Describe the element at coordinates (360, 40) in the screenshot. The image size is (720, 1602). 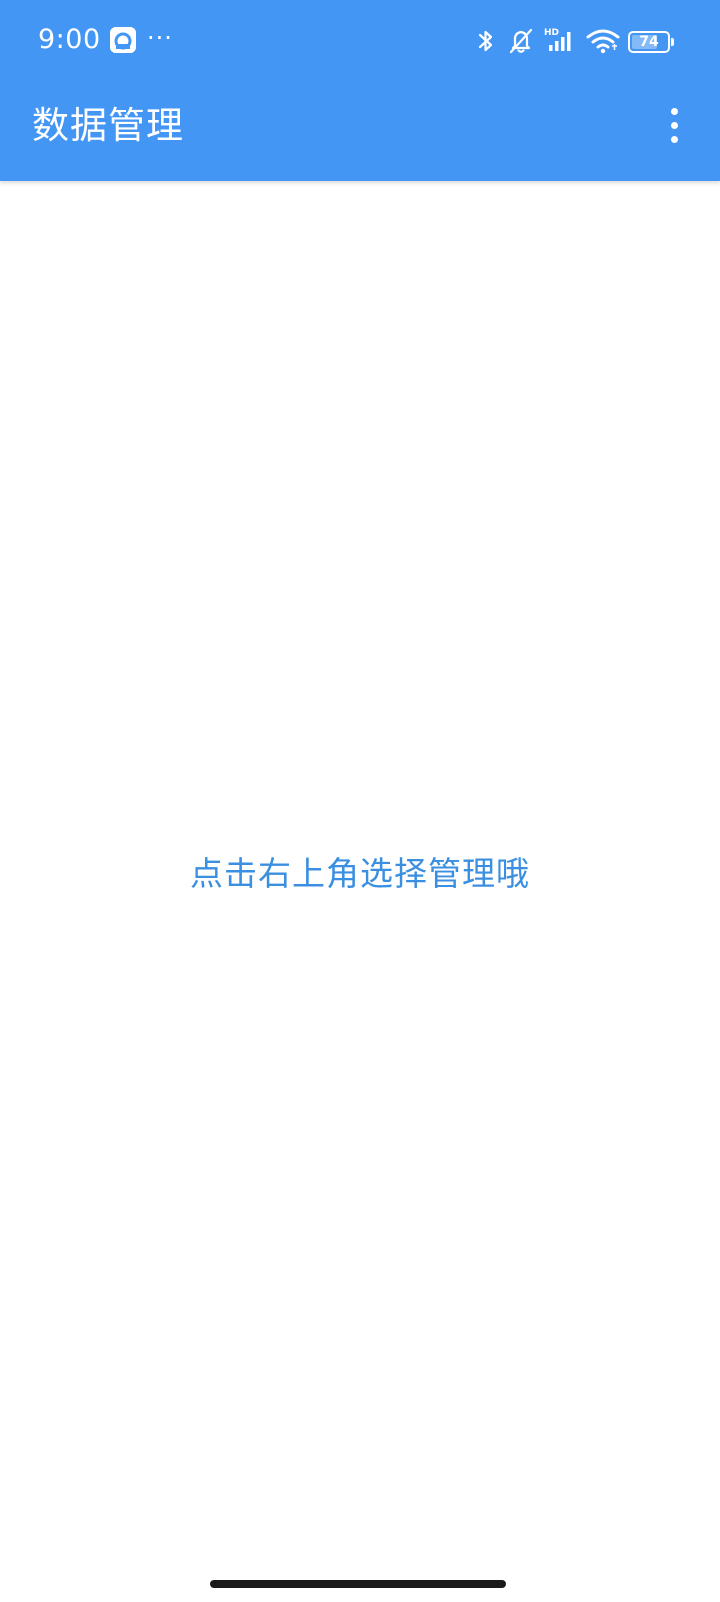
I see `status-bar: 9:00 ··· HD 74` at that location.